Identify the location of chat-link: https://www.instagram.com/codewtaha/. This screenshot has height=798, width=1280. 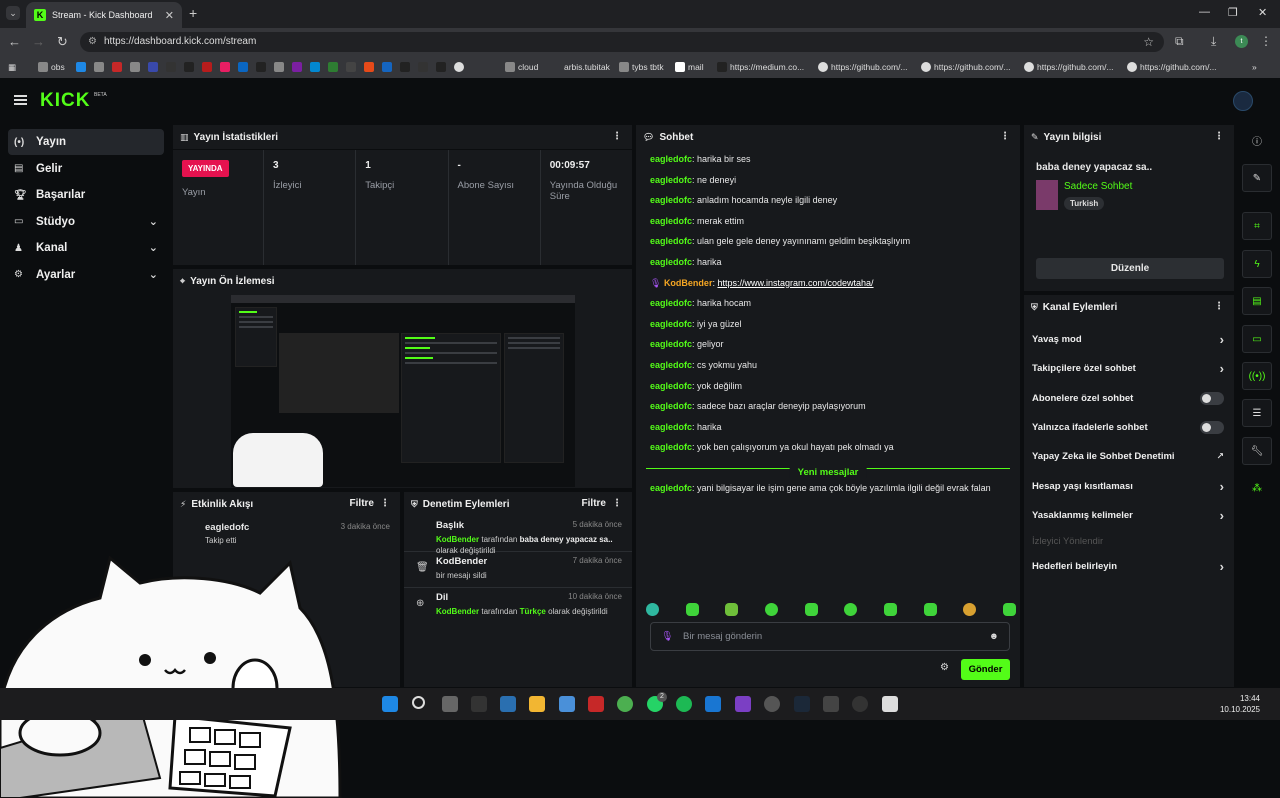
(795, 283).